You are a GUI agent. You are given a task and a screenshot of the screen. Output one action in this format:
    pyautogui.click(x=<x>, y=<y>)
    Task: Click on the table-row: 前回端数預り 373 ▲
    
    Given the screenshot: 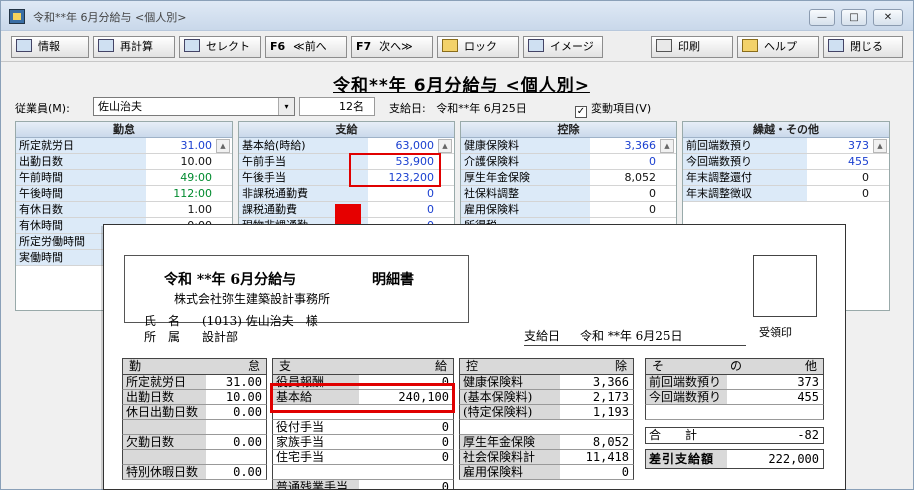 What is the action you would take?
    pyautogui.click(x=786, y=146)
    